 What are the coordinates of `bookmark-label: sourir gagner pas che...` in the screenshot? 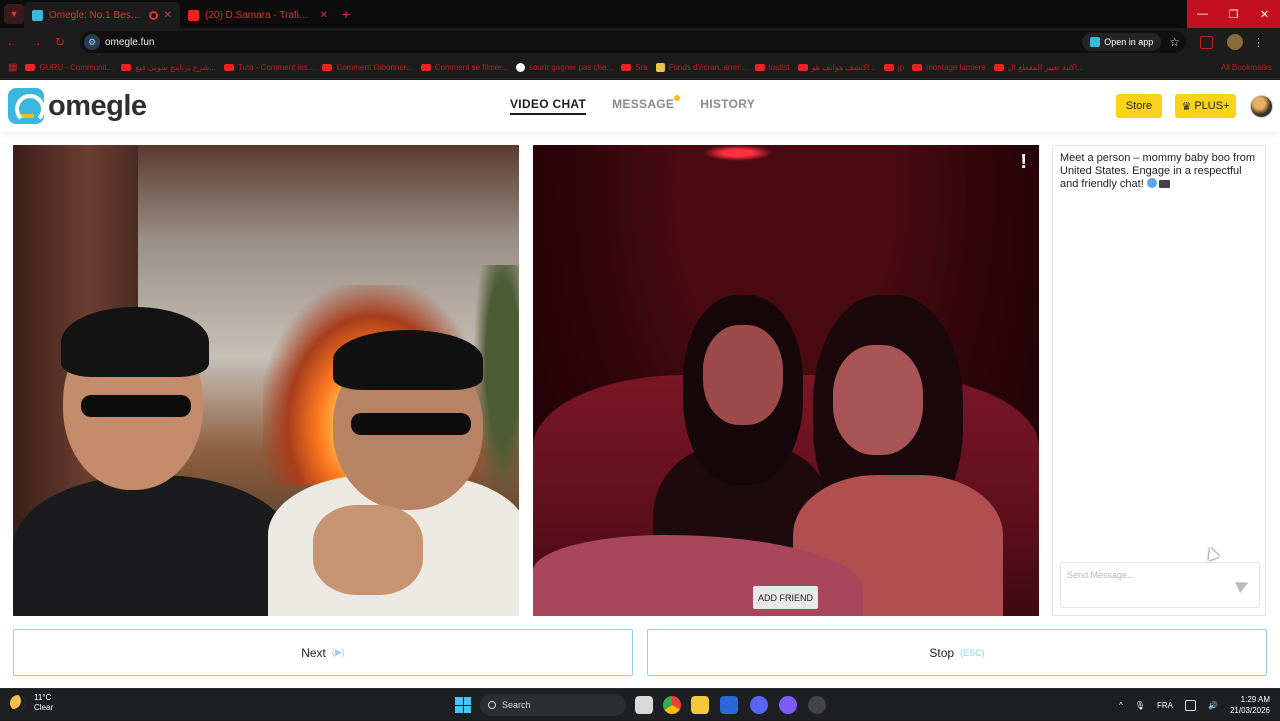 It's located at (571, 67).